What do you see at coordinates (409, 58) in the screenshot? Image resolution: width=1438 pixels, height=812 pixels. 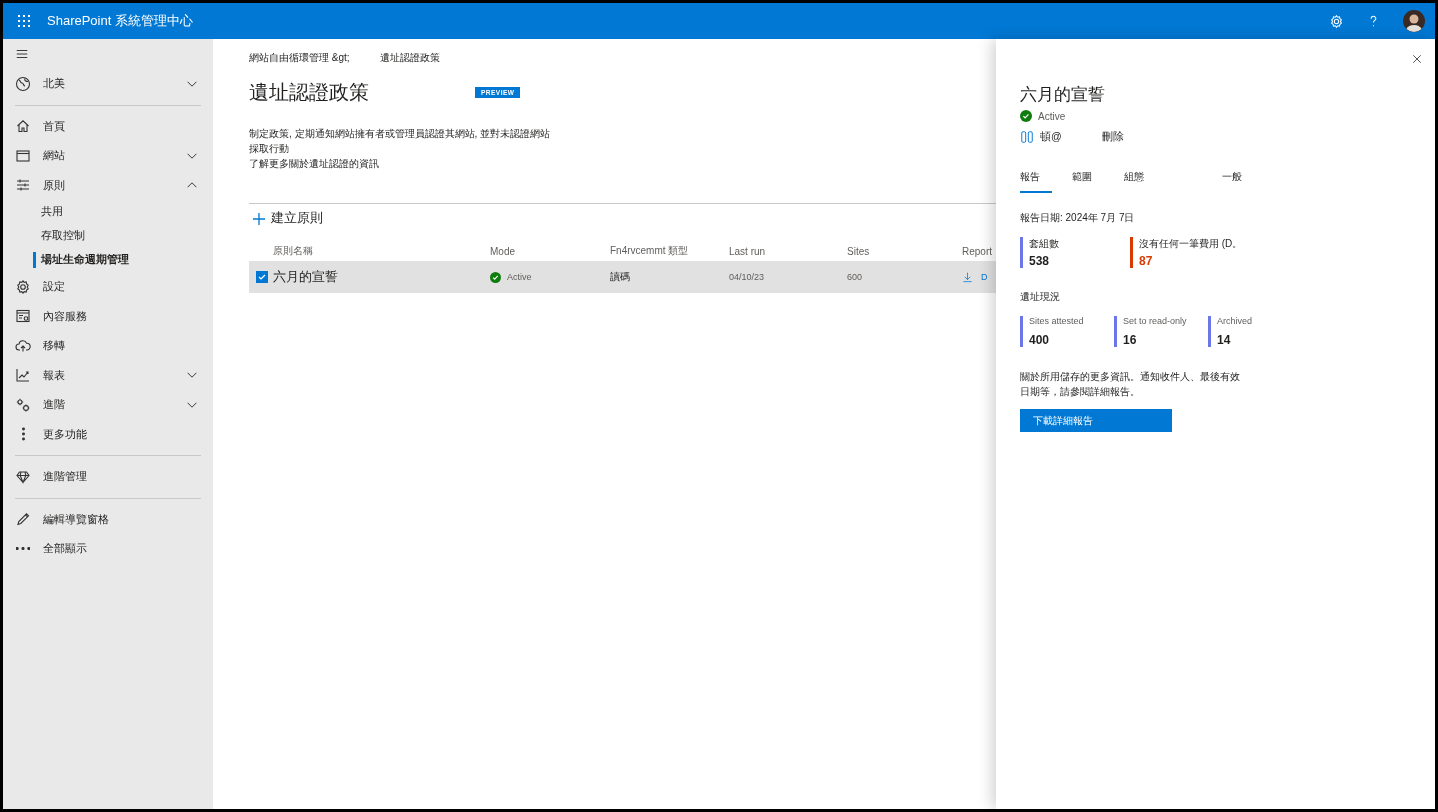 I see `breadcrumb-item: 遺址認證政策` at bounding box center [409, 58].